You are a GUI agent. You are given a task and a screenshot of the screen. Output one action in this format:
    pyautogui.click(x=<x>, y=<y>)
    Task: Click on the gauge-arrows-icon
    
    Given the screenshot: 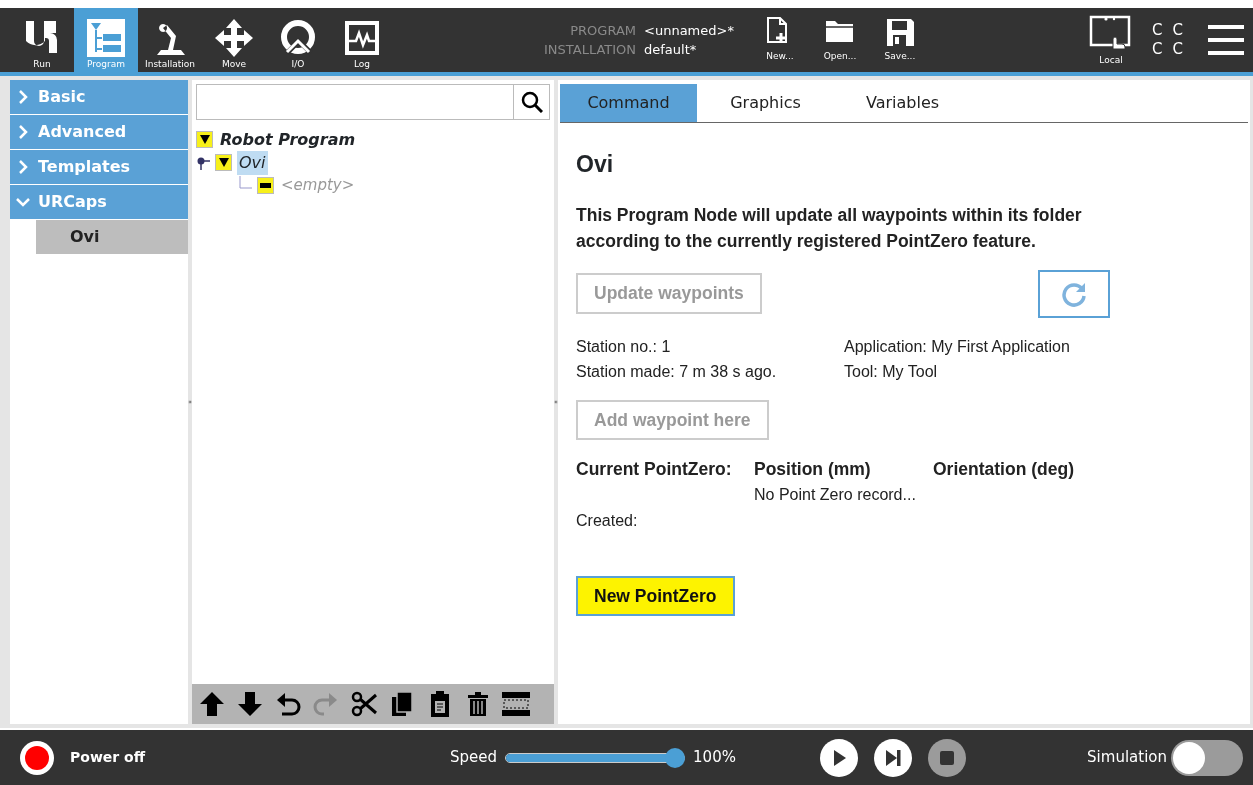 What is the action you would take?
    pyautogui.click(x=298, y=37)
    